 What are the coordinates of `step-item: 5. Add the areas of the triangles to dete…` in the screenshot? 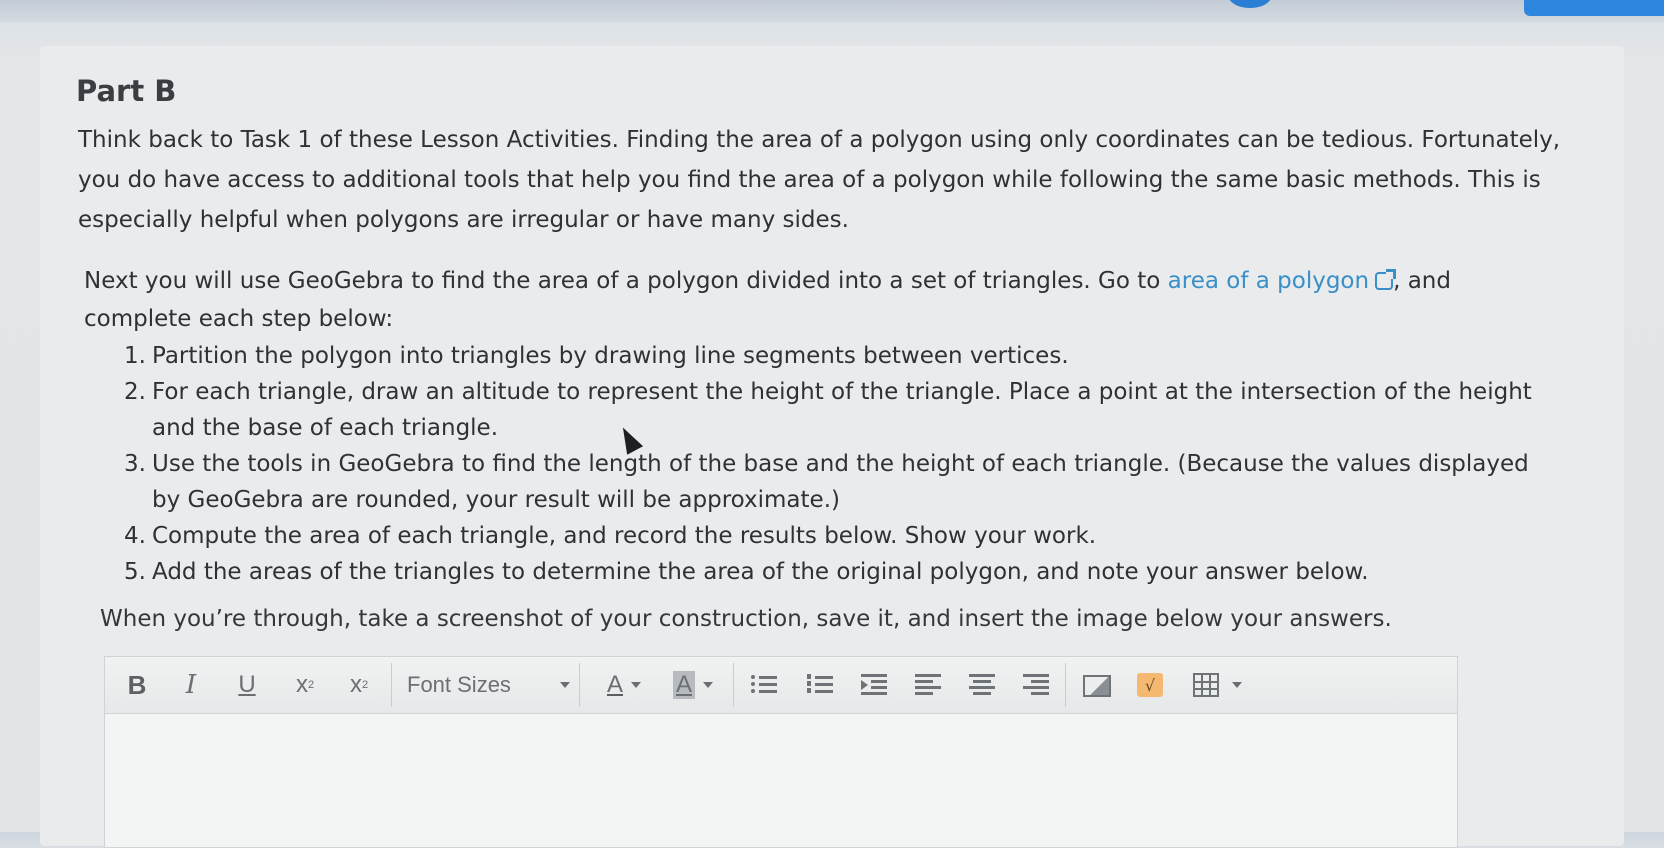 It's located at (844, 572).